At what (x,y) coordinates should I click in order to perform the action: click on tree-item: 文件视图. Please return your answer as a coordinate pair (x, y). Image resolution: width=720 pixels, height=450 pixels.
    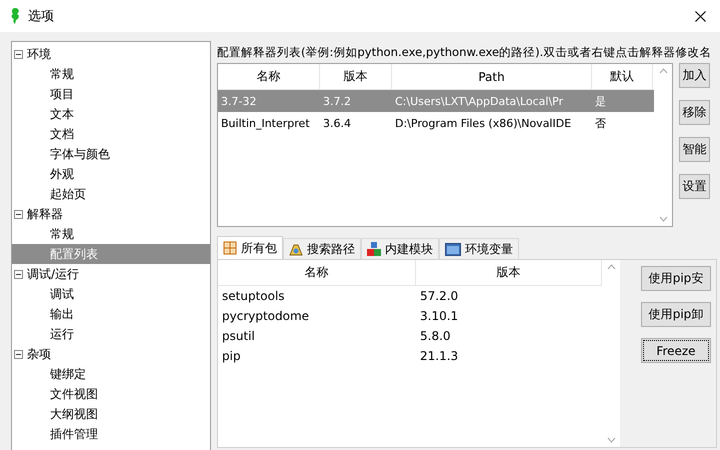
    Looking at the image, I should click on (111, 394).